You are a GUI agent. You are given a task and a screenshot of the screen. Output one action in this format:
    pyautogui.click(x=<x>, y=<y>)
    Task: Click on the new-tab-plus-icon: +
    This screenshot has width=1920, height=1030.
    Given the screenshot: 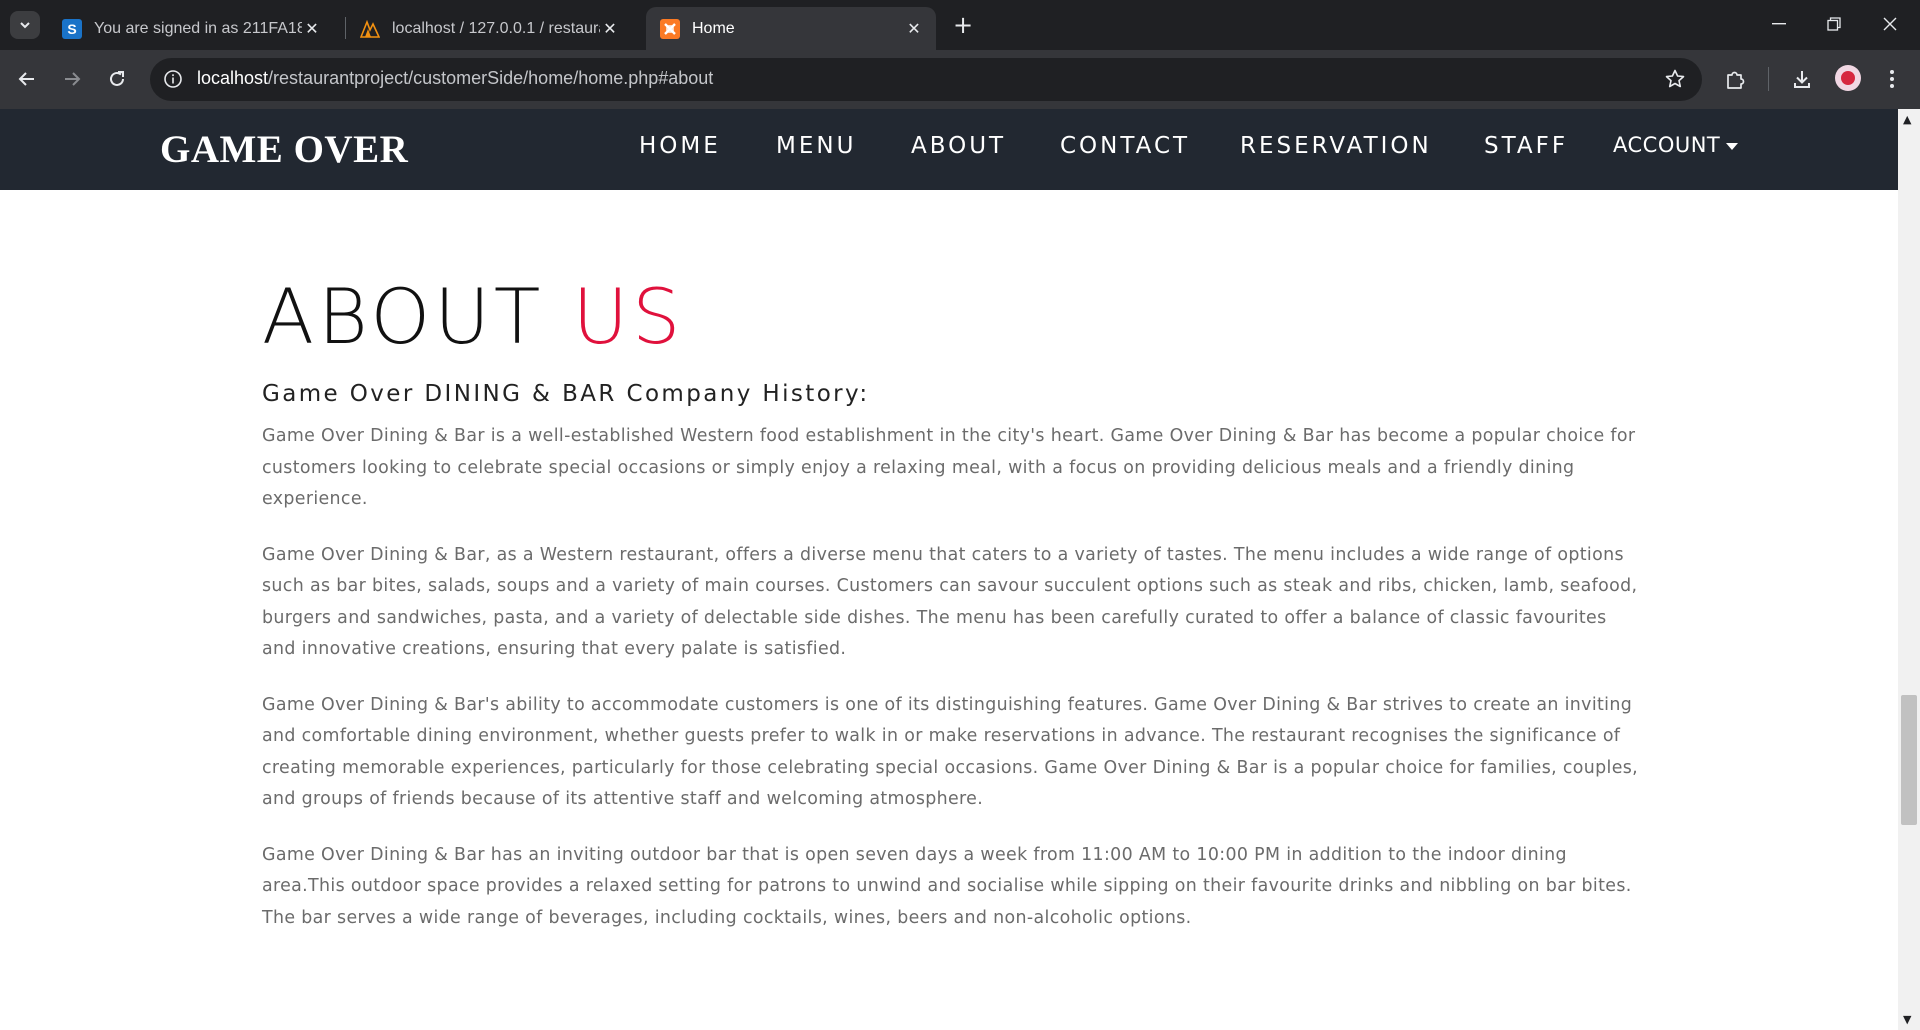 What is the action you would take?
    pyautogui.click(x=963, y=25)
    